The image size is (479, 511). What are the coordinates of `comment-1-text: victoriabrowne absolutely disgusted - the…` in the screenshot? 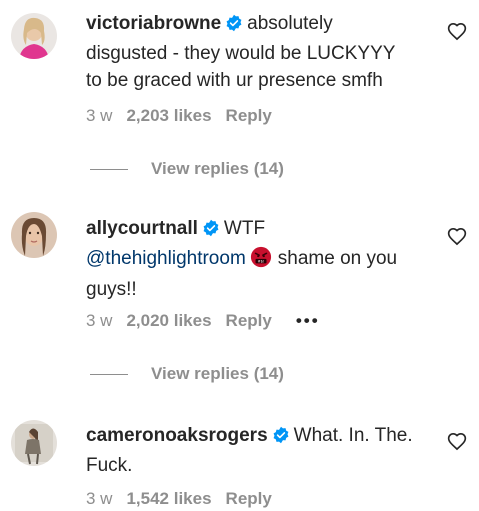 It's located at (251, 52).